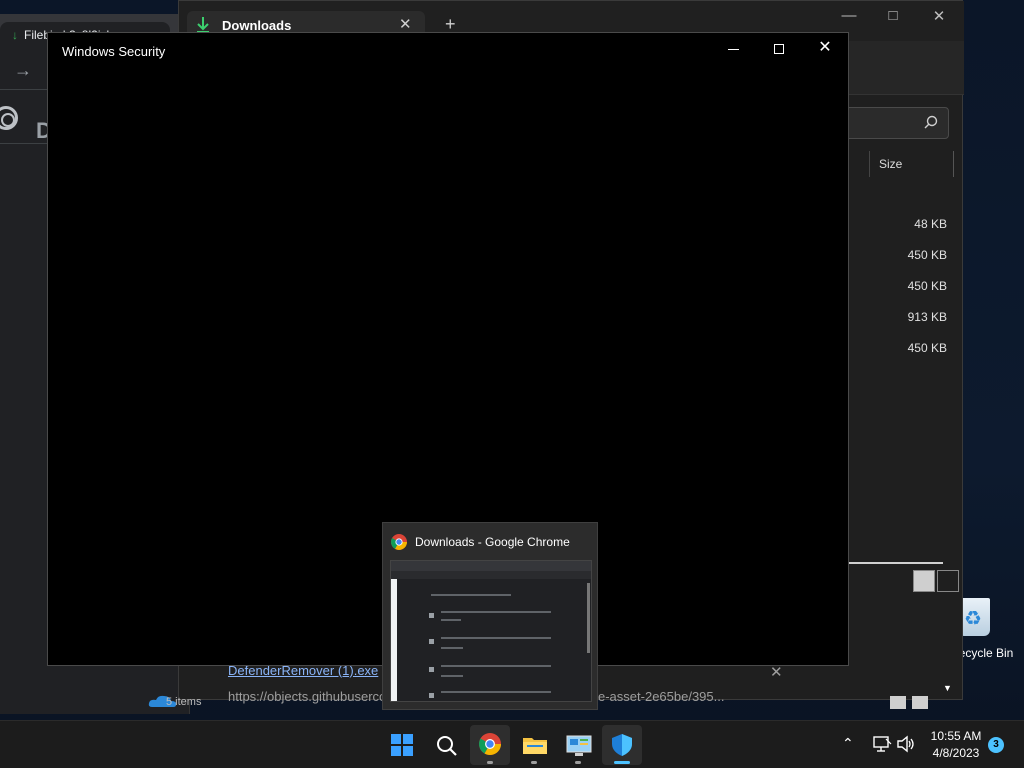  Describe the element at coordinates (996, 745) in the screenshot. I see `notification-badge: 3` at that location.